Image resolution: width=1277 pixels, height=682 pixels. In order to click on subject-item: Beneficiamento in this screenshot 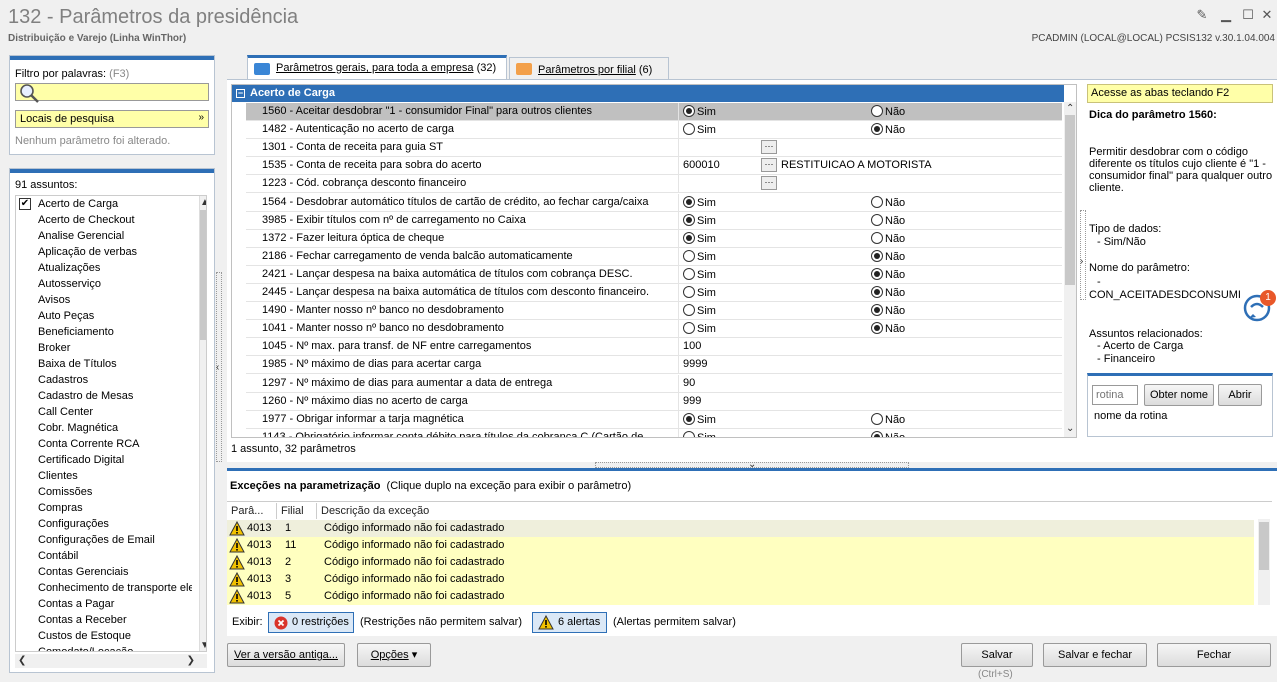, I will do `click(104, 332)`.